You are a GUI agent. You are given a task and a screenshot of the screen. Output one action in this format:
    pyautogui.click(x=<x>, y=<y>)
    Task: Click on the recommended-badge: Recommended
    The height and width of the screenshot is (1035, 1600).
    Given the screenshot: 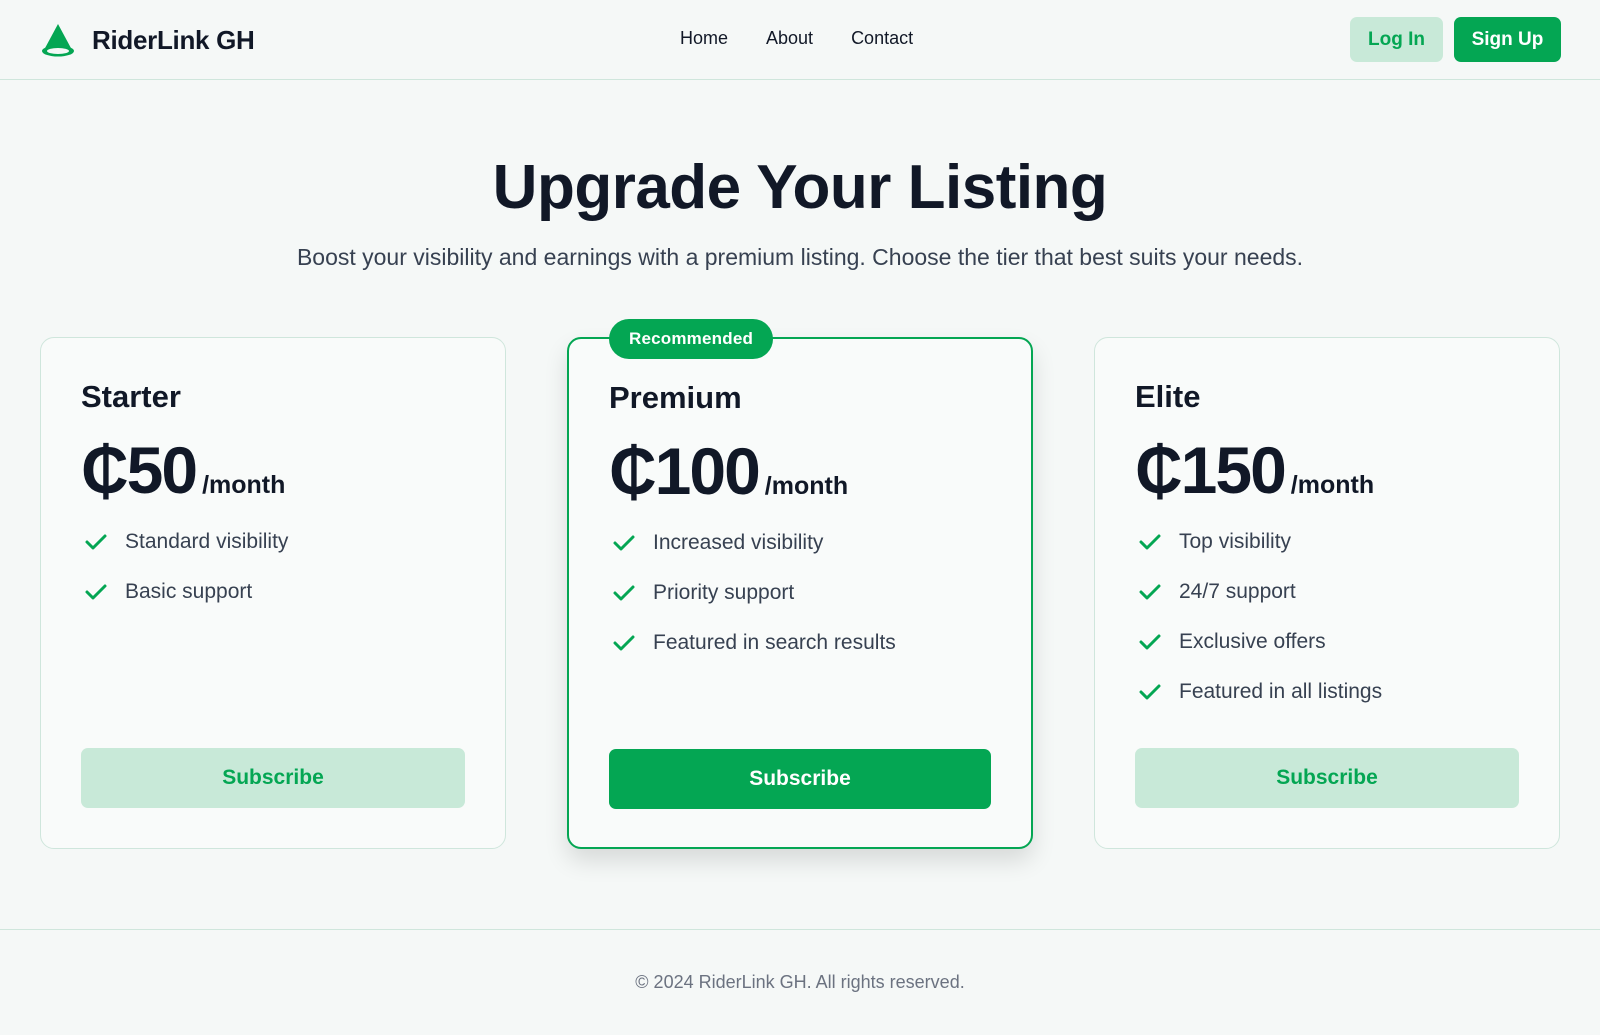 What is the action you would take?
    pyautogui.click(x=691, y=339)
    